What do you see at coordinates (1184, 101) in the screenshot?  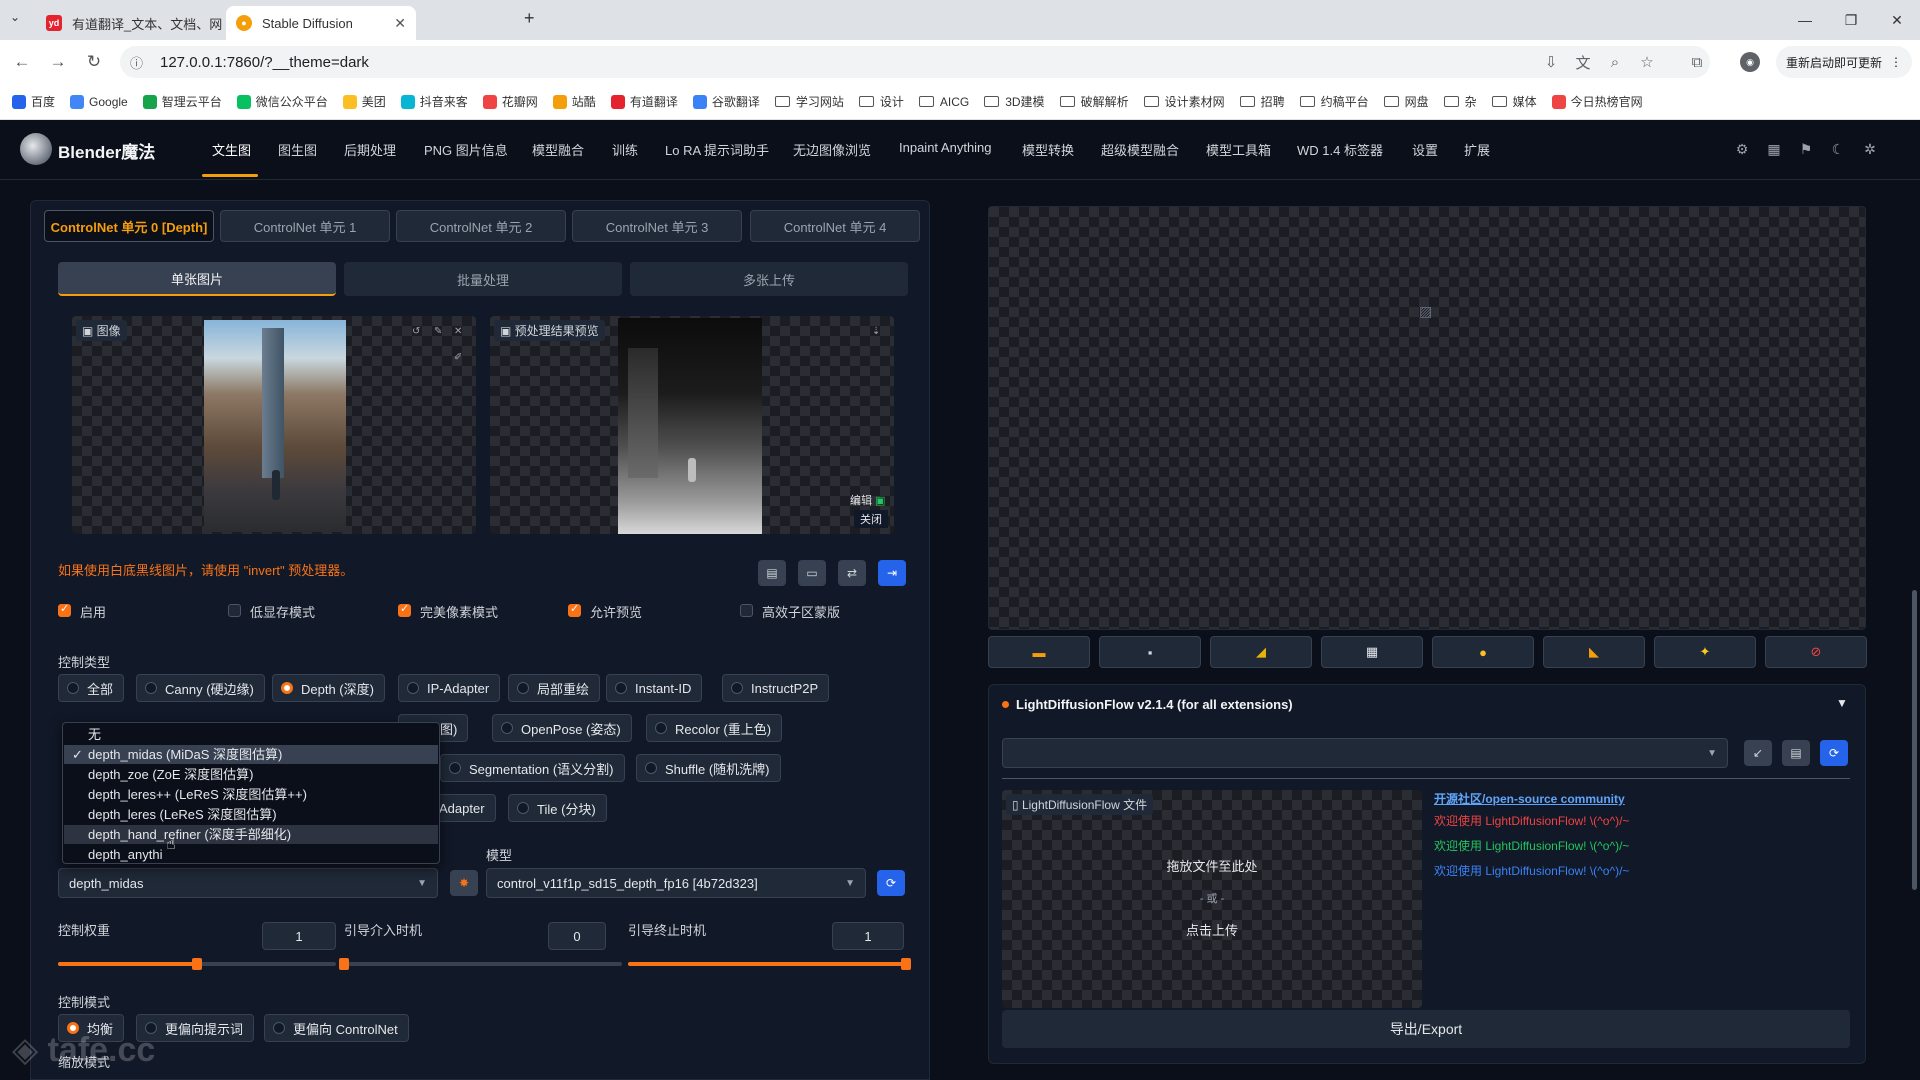 I see `bookmark-item: 设计素材网` at bounding box center [1184, 101].